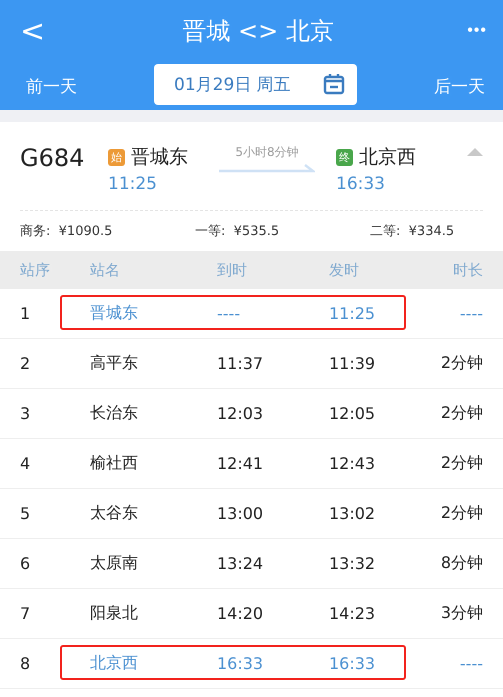 This screenshot has height=697, width=503. What do you see at coordinates (26, 413) in the screenshot?
I see `table-cell-text: 3` at bounding box center [26, 413].